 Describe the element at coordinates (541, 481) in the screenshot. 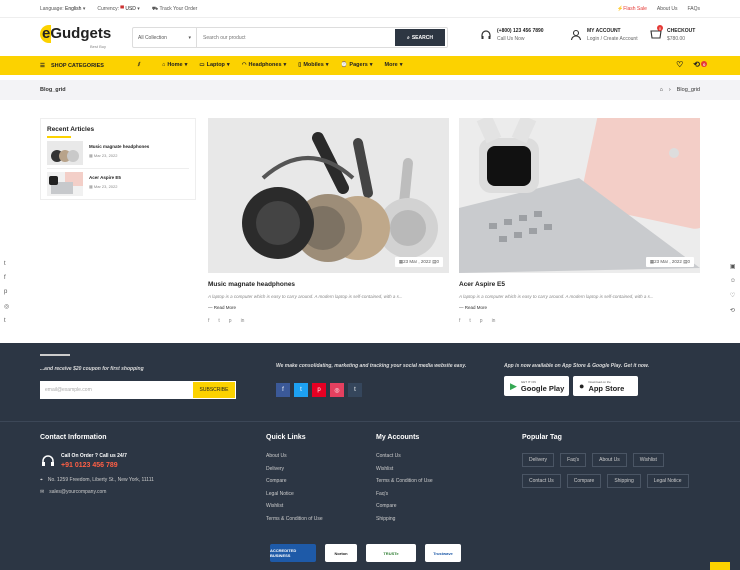

I see `tag: Contact Us` at that location.